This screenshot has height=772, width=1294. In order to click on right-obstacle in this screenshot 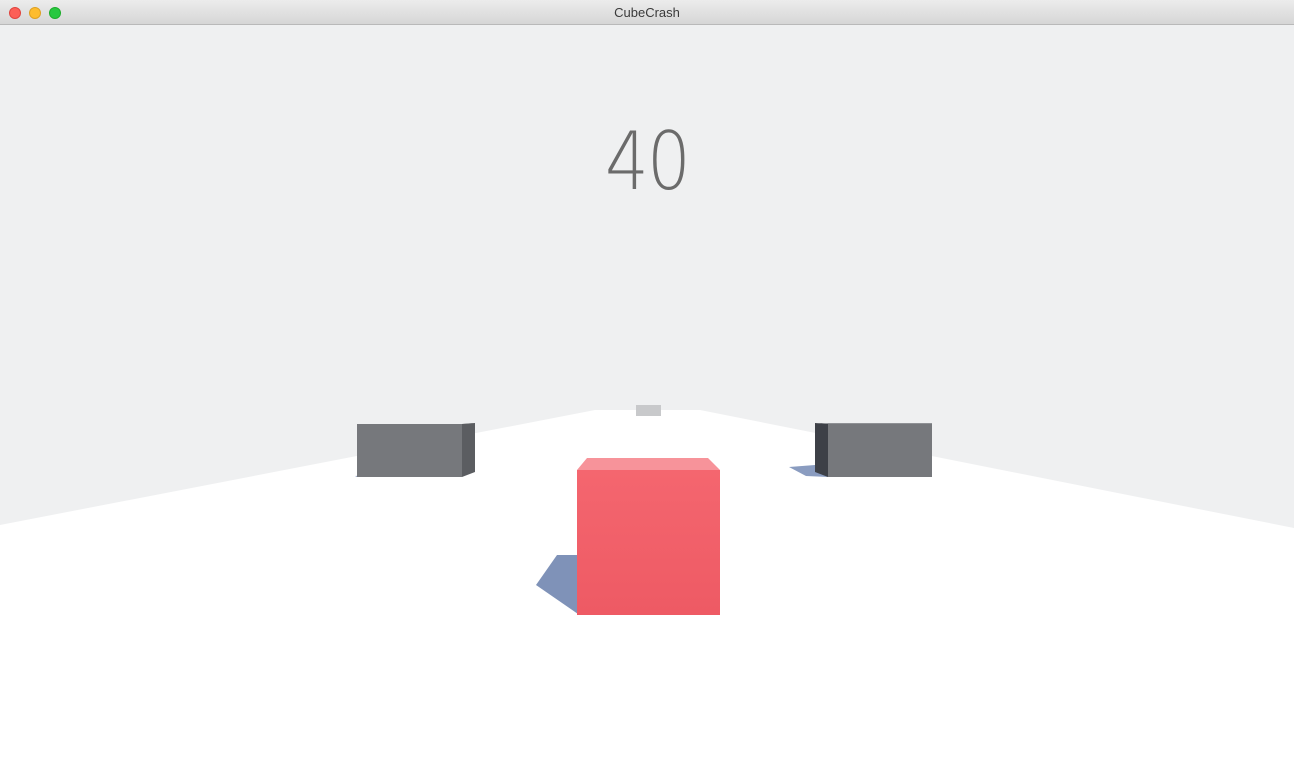, I will do `click(873, 450)`.